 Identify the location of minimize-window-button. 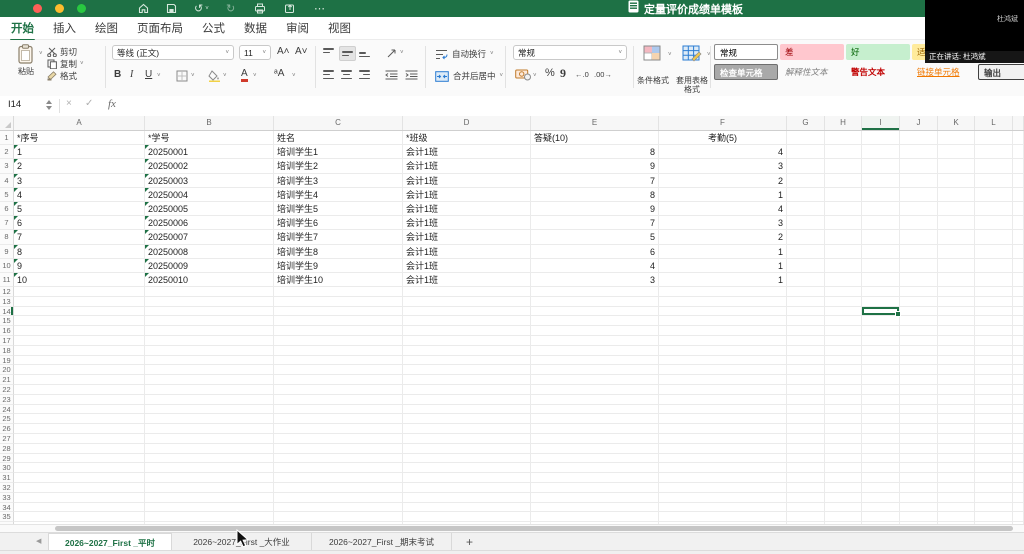
(59, 8).